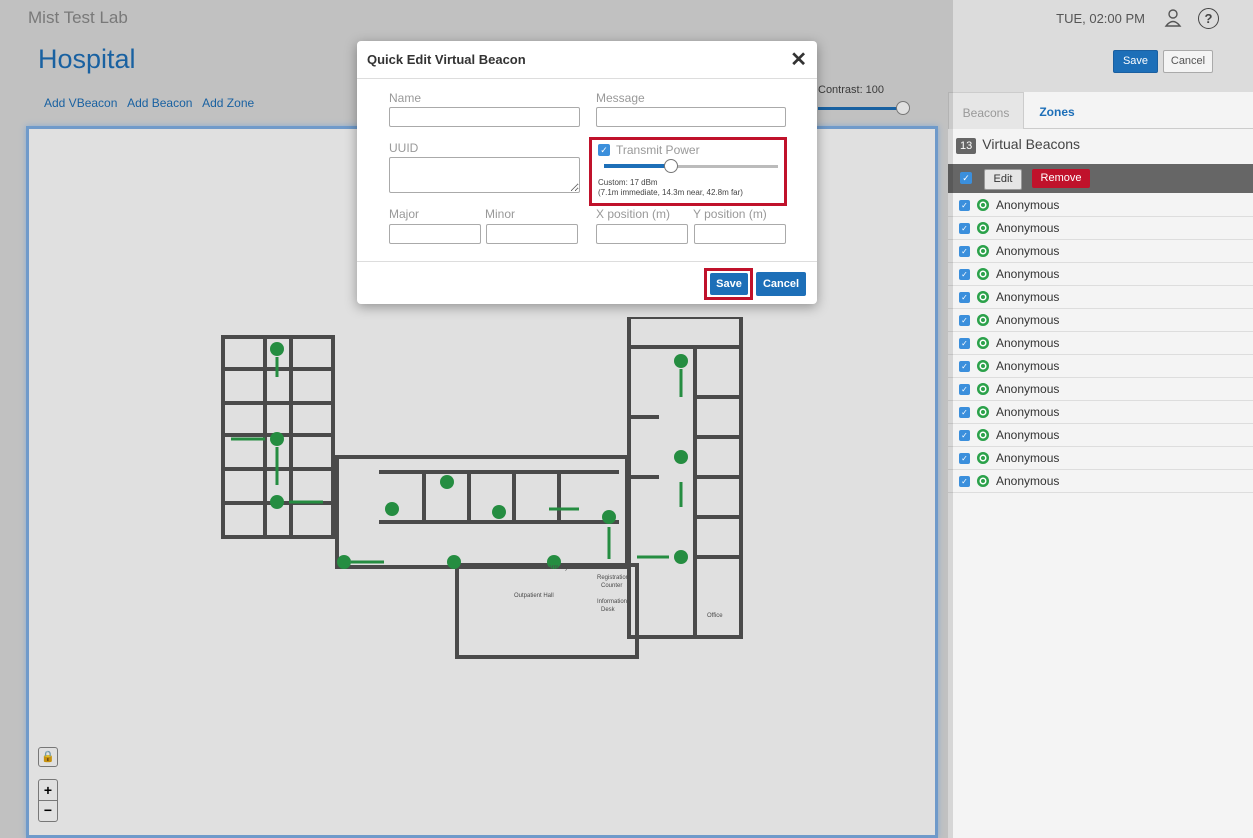 This screenshot has width=1253, height=838. Describe the element at coordinates (729, 284) in the screenshot. I see `dialog-save-button: Save` at that location.